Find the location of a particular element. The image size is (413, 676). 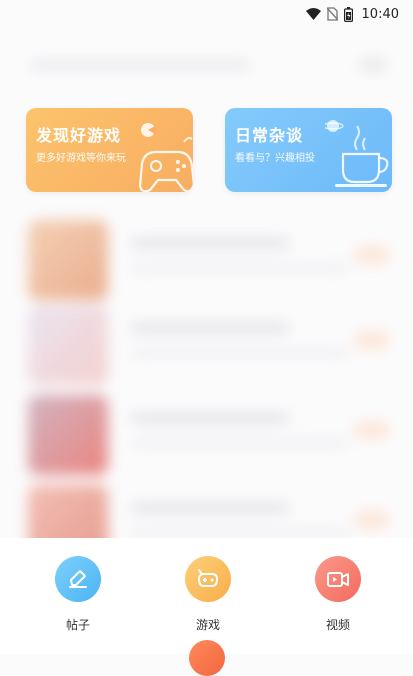

game-label: 游戏 is located at coordinates (207, 625).